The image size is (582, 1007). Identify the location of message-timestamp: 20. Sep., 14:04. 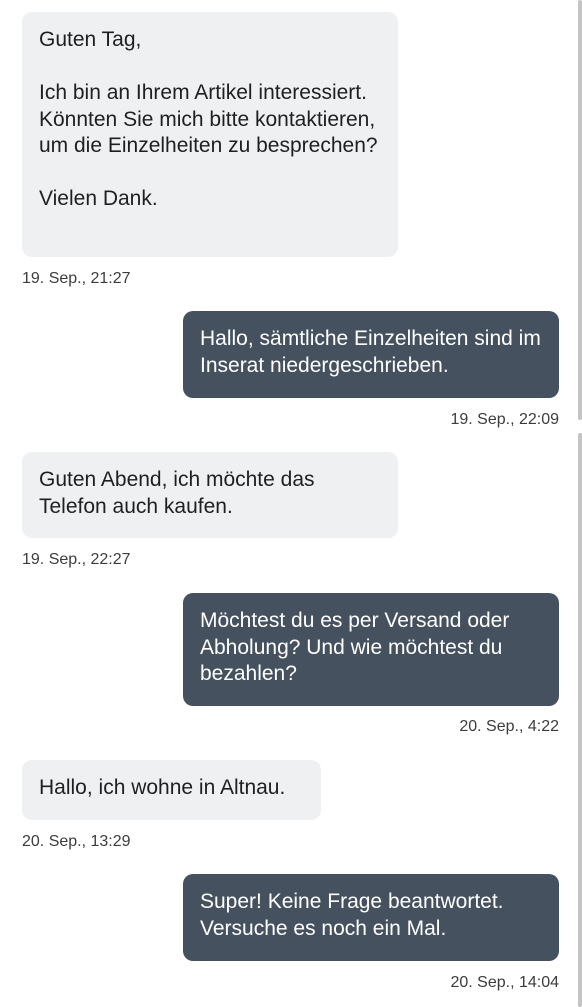
(504, 982).